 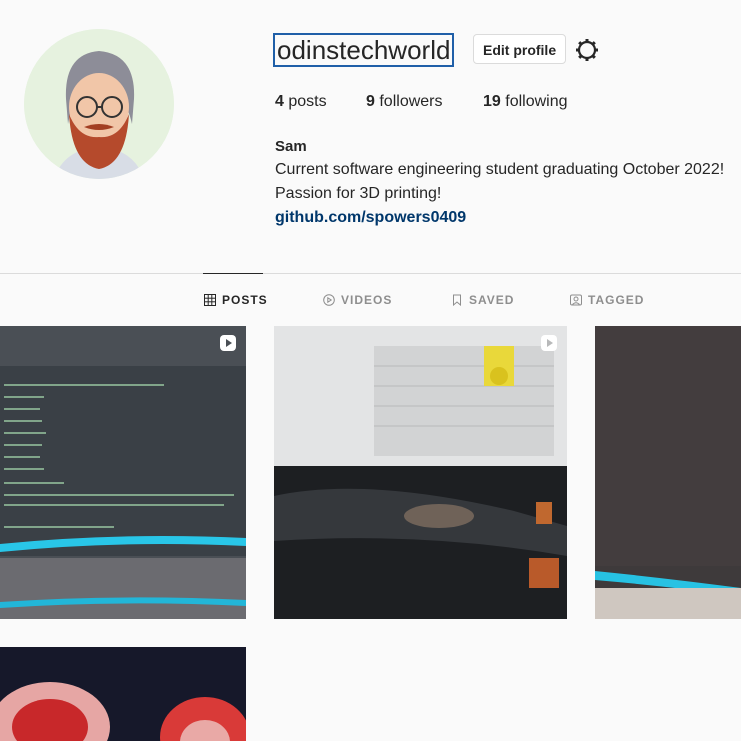 I want to click on tab-posts: POSTS, so click(x=236, y=300).